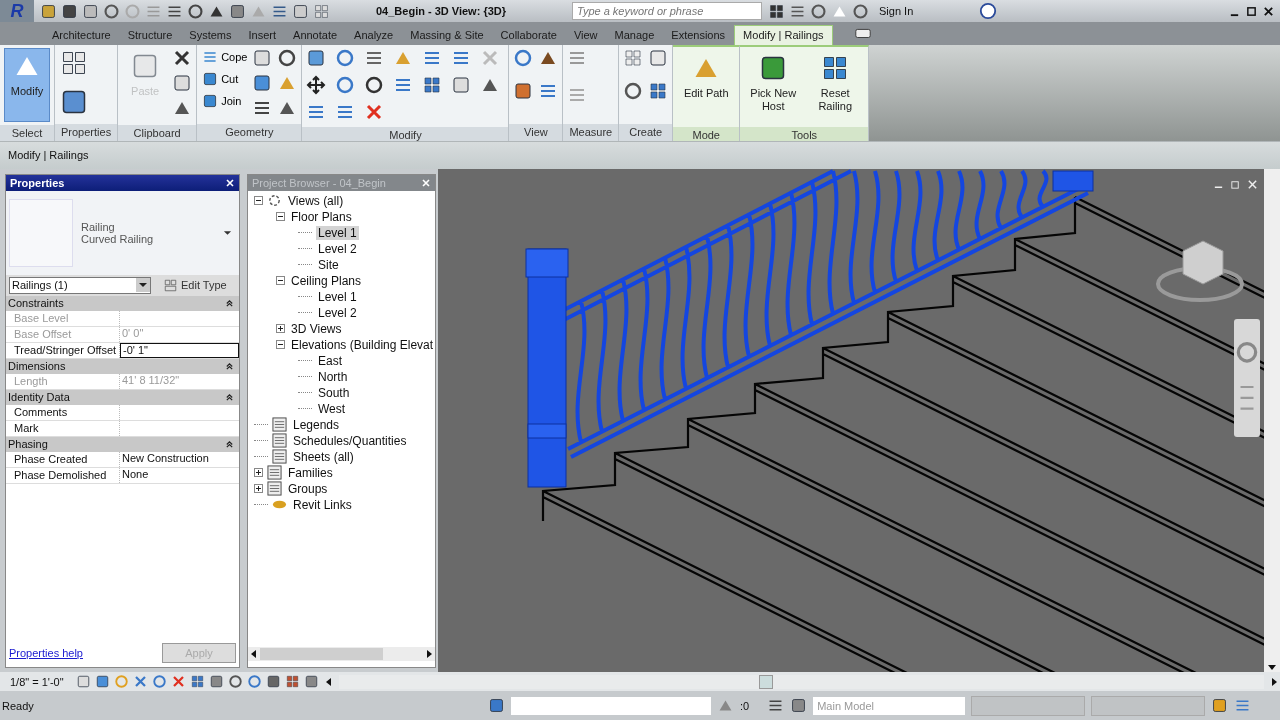 The image size is (1280, 720). Describe the element at coordinates (698, 35) in the screenshot. I see `ribbon-tab: Extensions` at that location.